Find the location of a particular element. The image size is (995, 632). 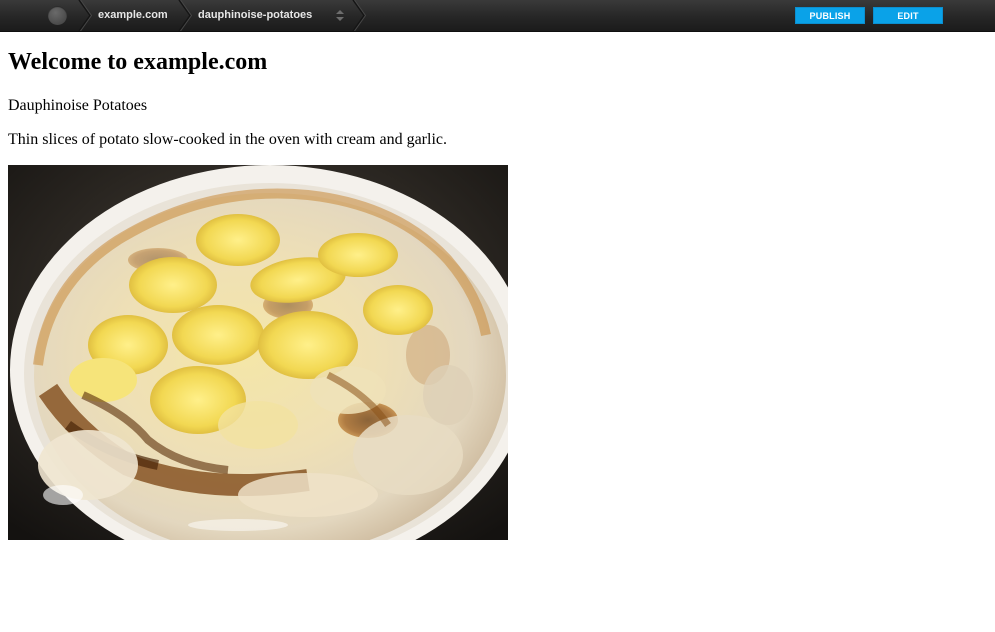

up-down-arrows-icon is located at coordinates (340, 15).